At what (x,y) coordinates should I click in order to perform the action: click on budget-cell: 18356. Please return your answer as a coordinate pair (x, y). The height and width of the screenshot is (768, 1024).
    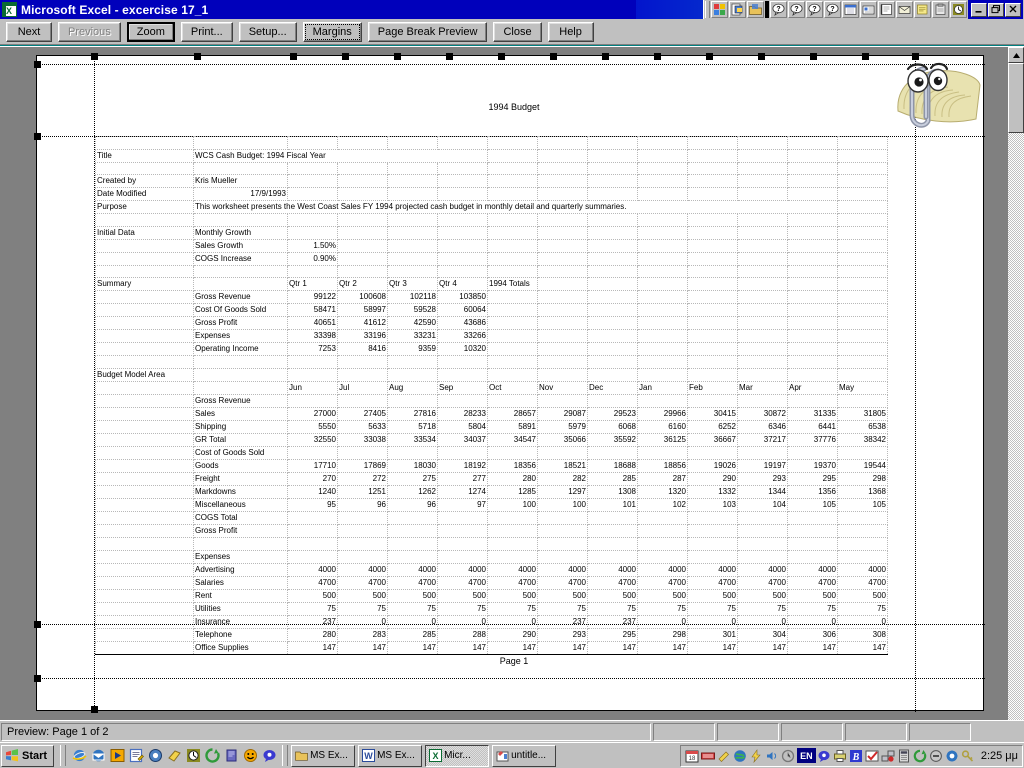
    Looking at the image, I should click on (512, 465).